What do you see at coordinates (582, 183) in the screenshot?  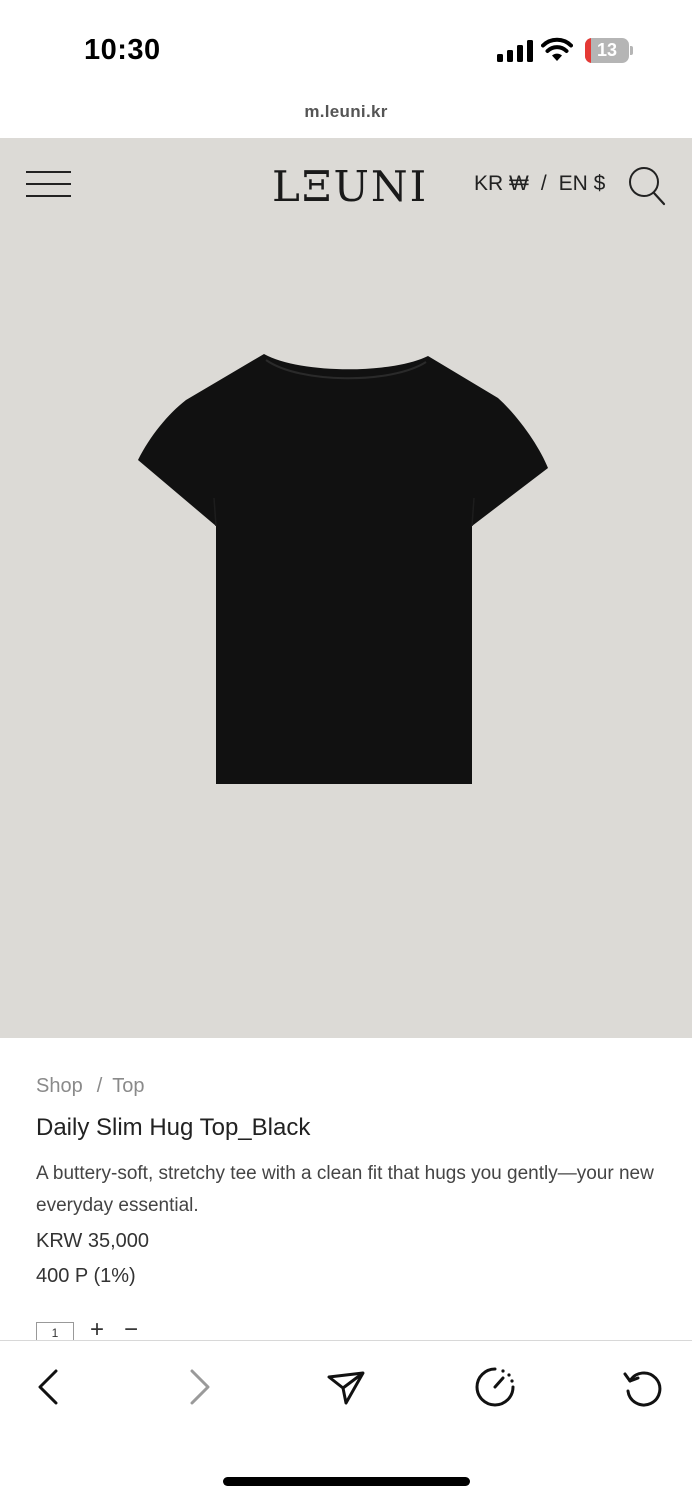 I see `currency-en: EN $` at bounding box center [582, 183].